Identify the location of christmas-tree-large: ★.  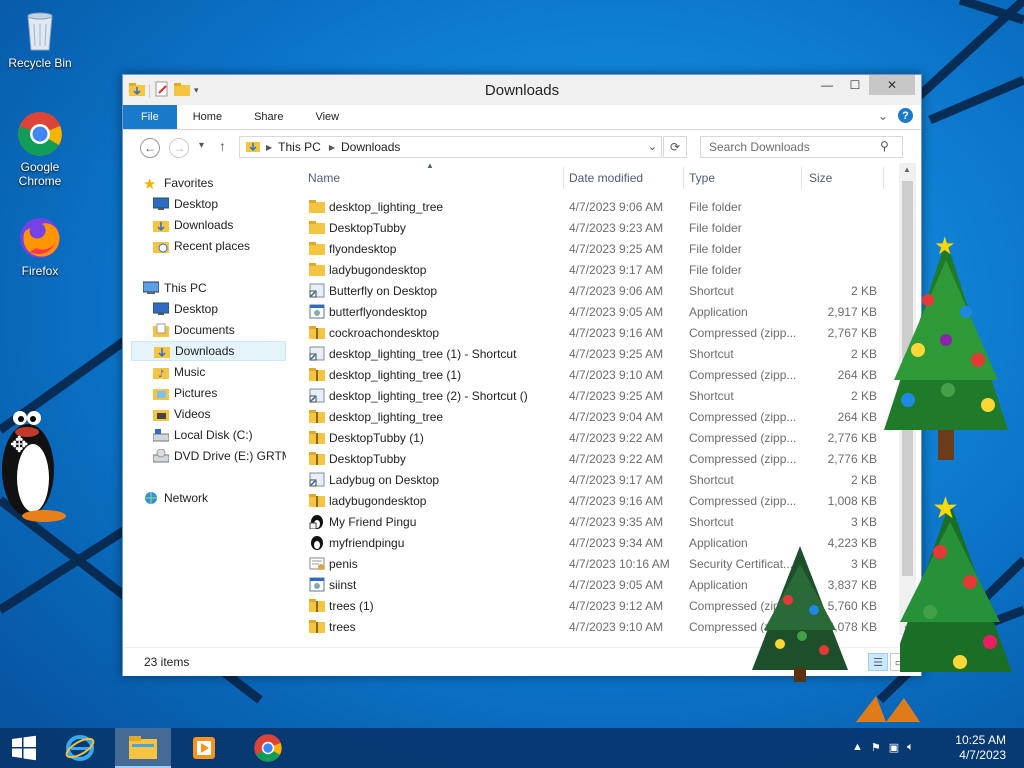
(946, 350).